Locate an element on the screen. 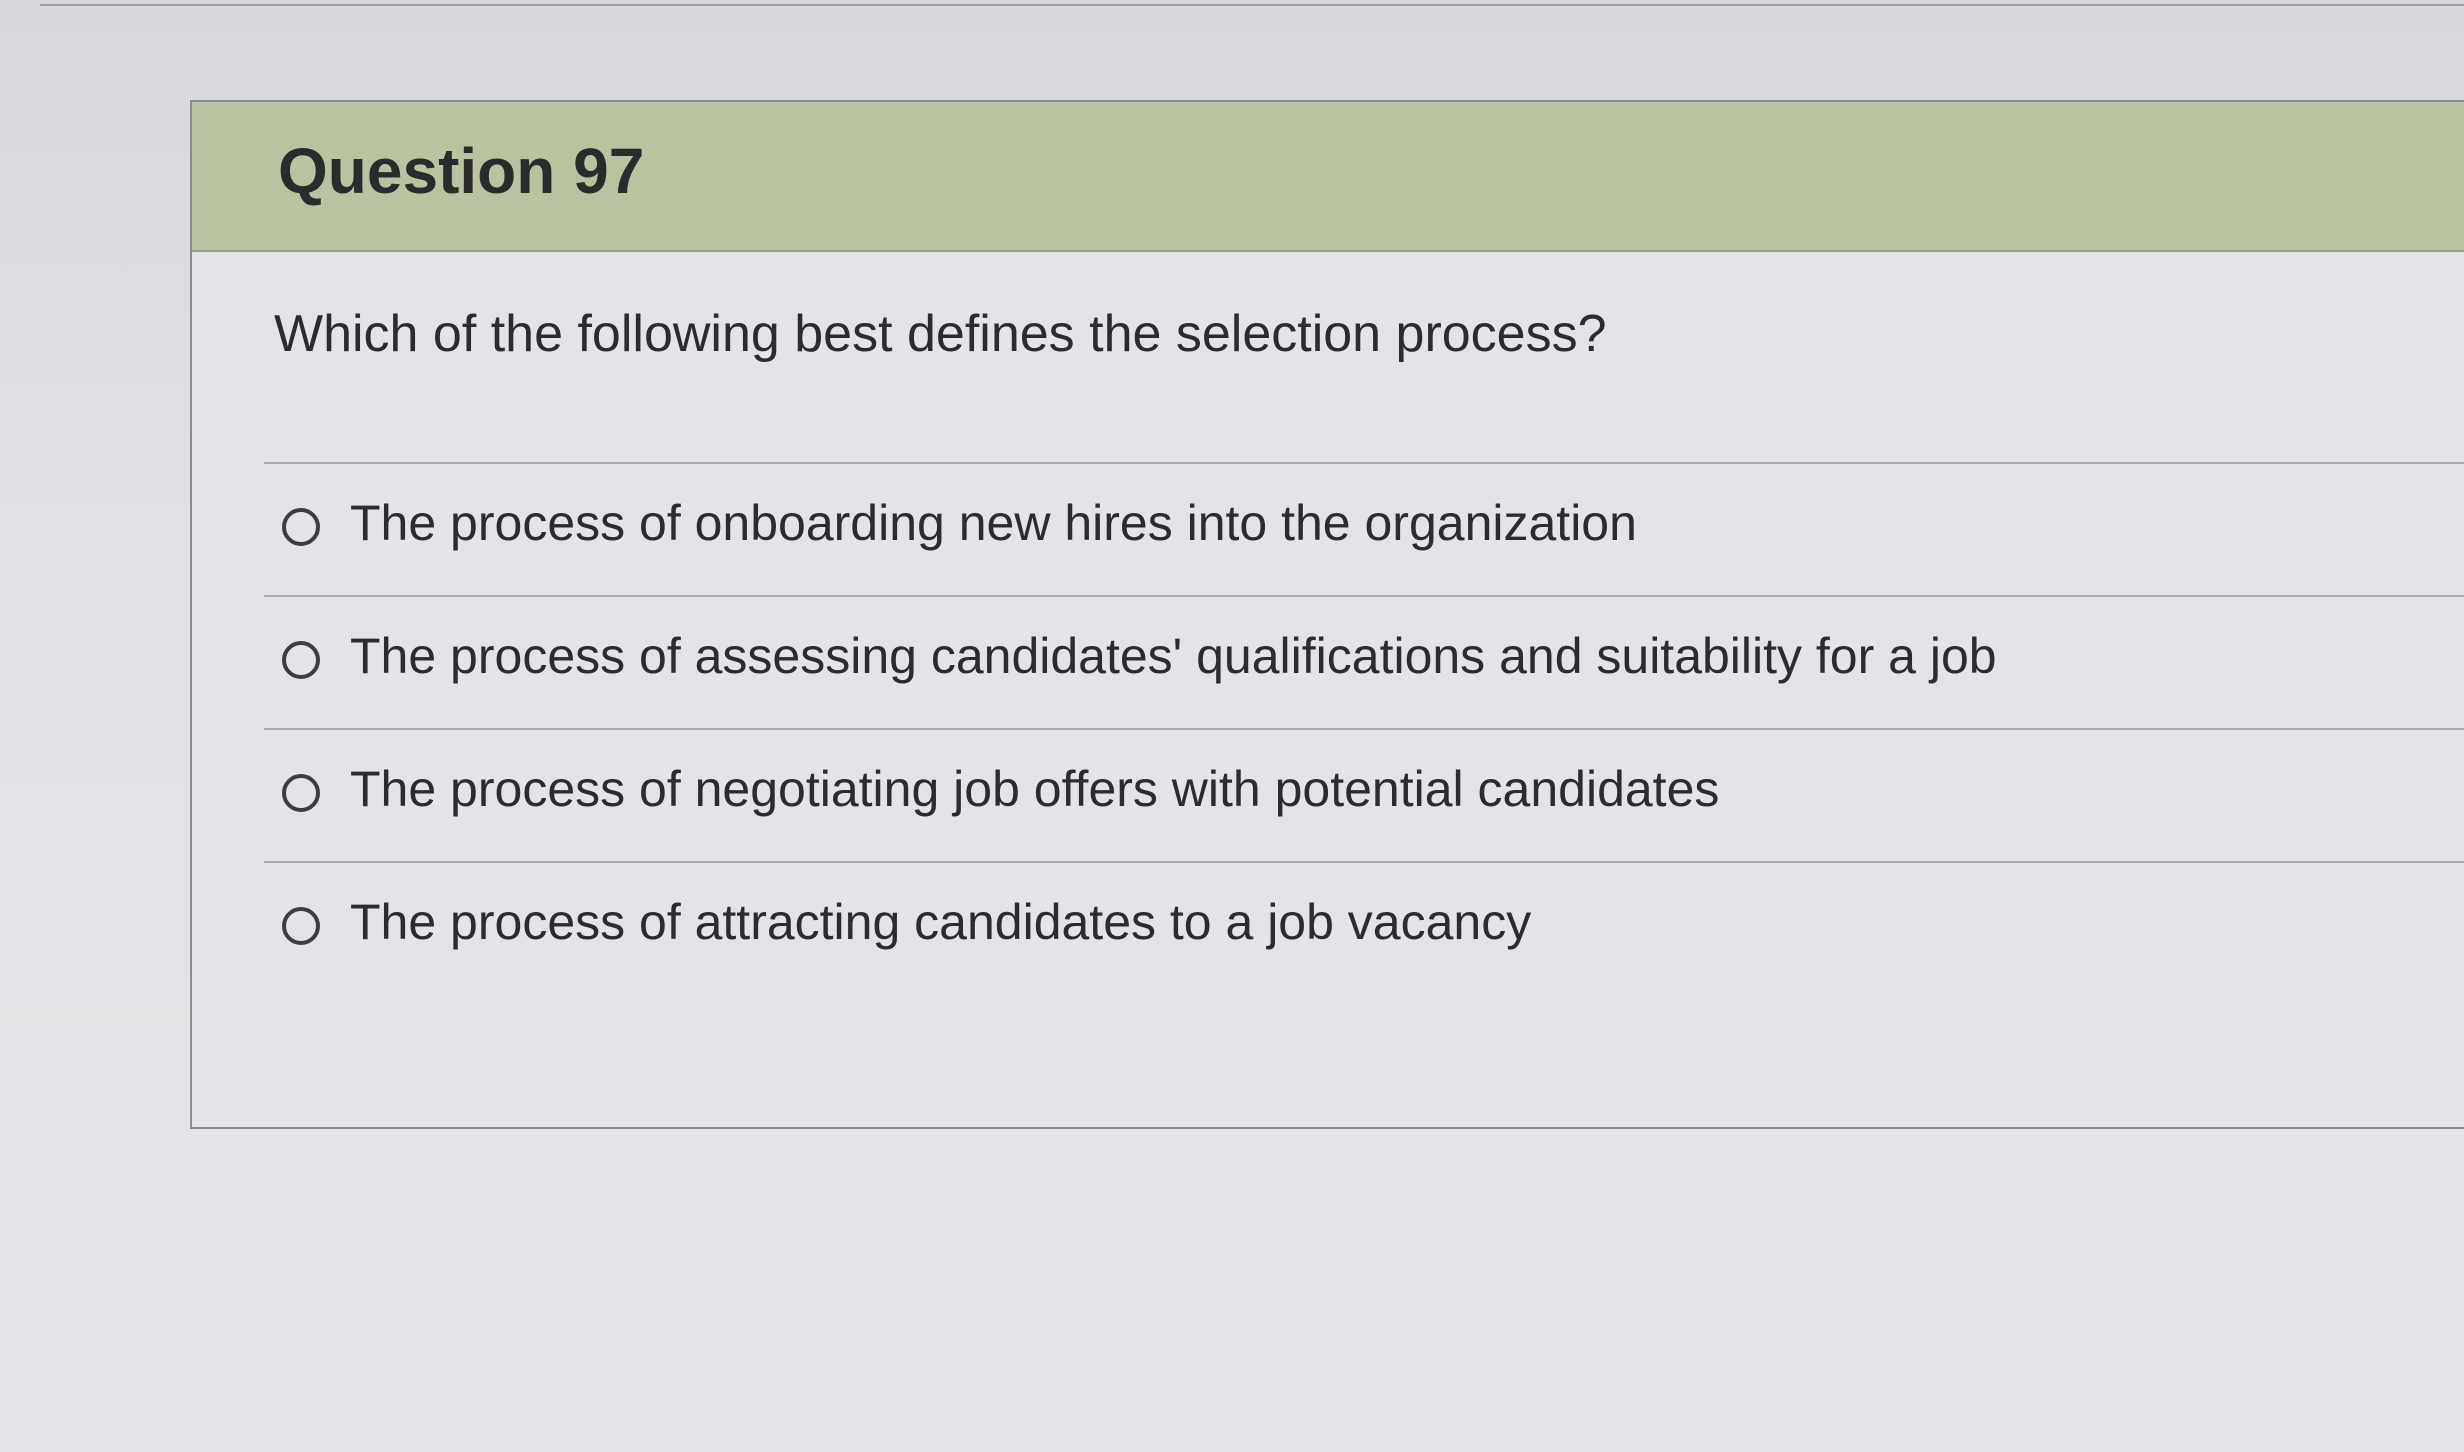  top-divider is located at coordinates (1252, 5).